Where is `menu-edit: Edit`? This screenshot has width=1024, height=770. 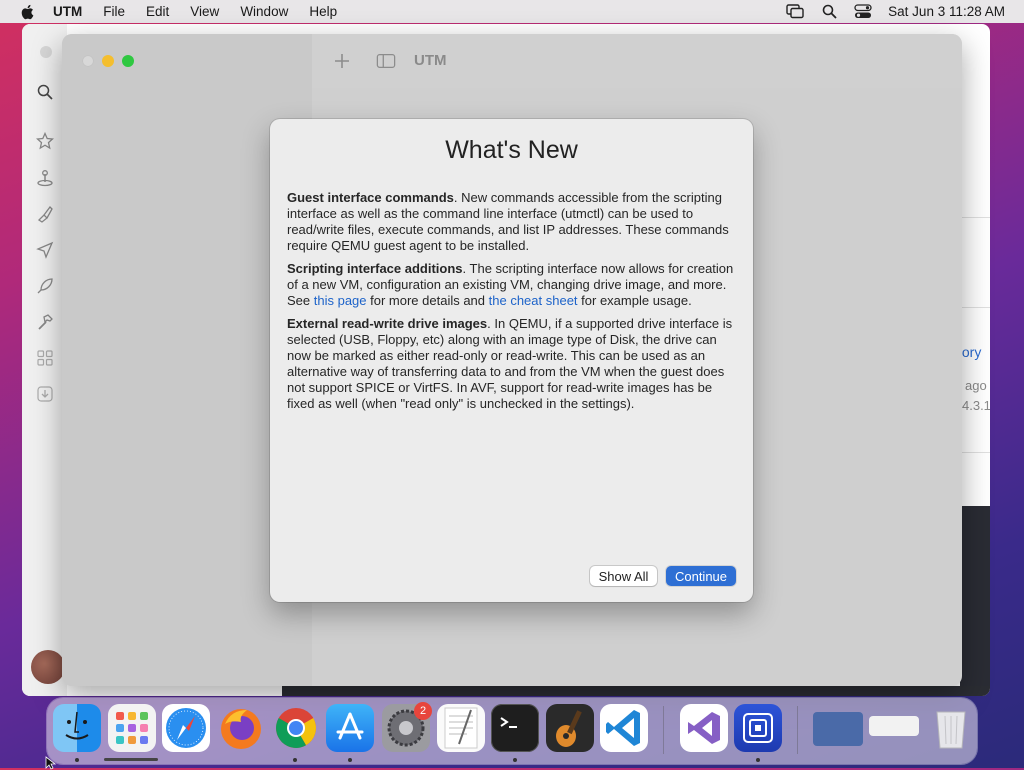
menu-edit: Edit is located at coordinates (157, 11).